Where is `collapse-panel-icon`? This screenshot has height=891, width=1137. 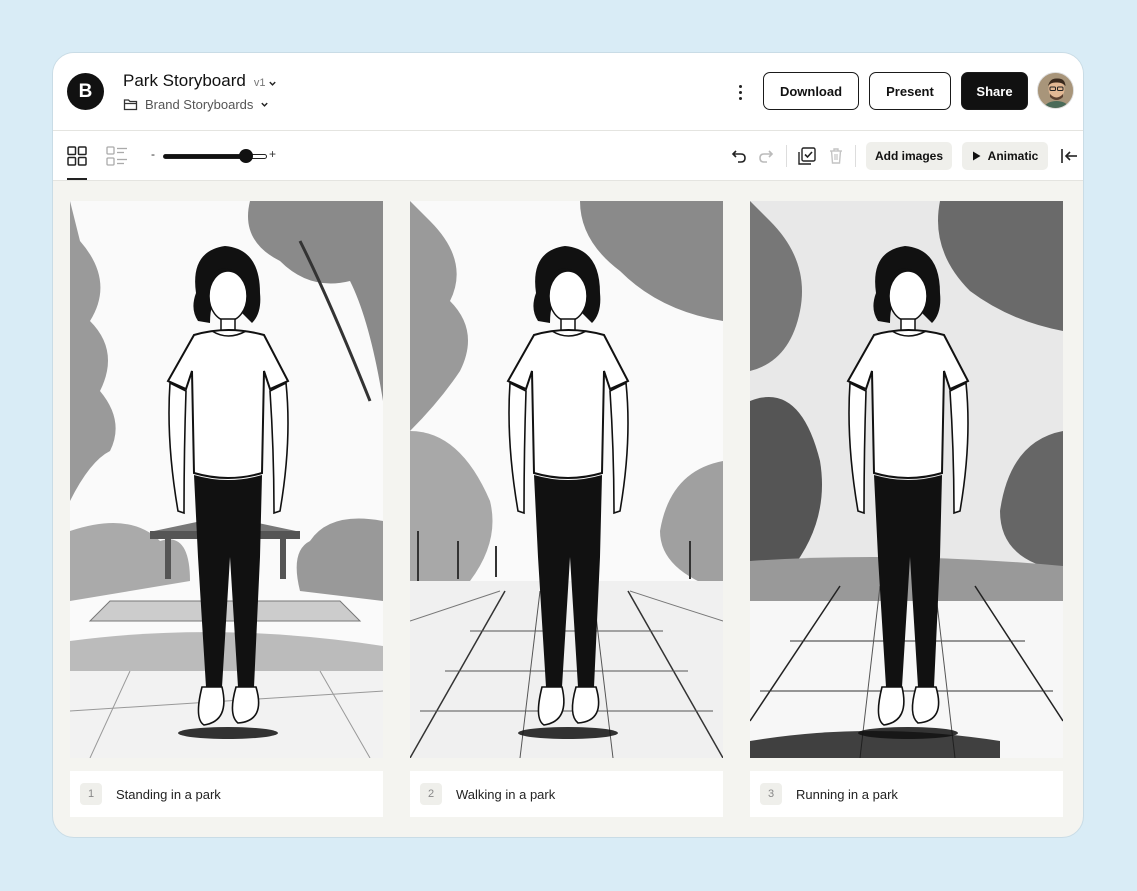 collapse-panel-icon is located at coordinates (1069, 156).